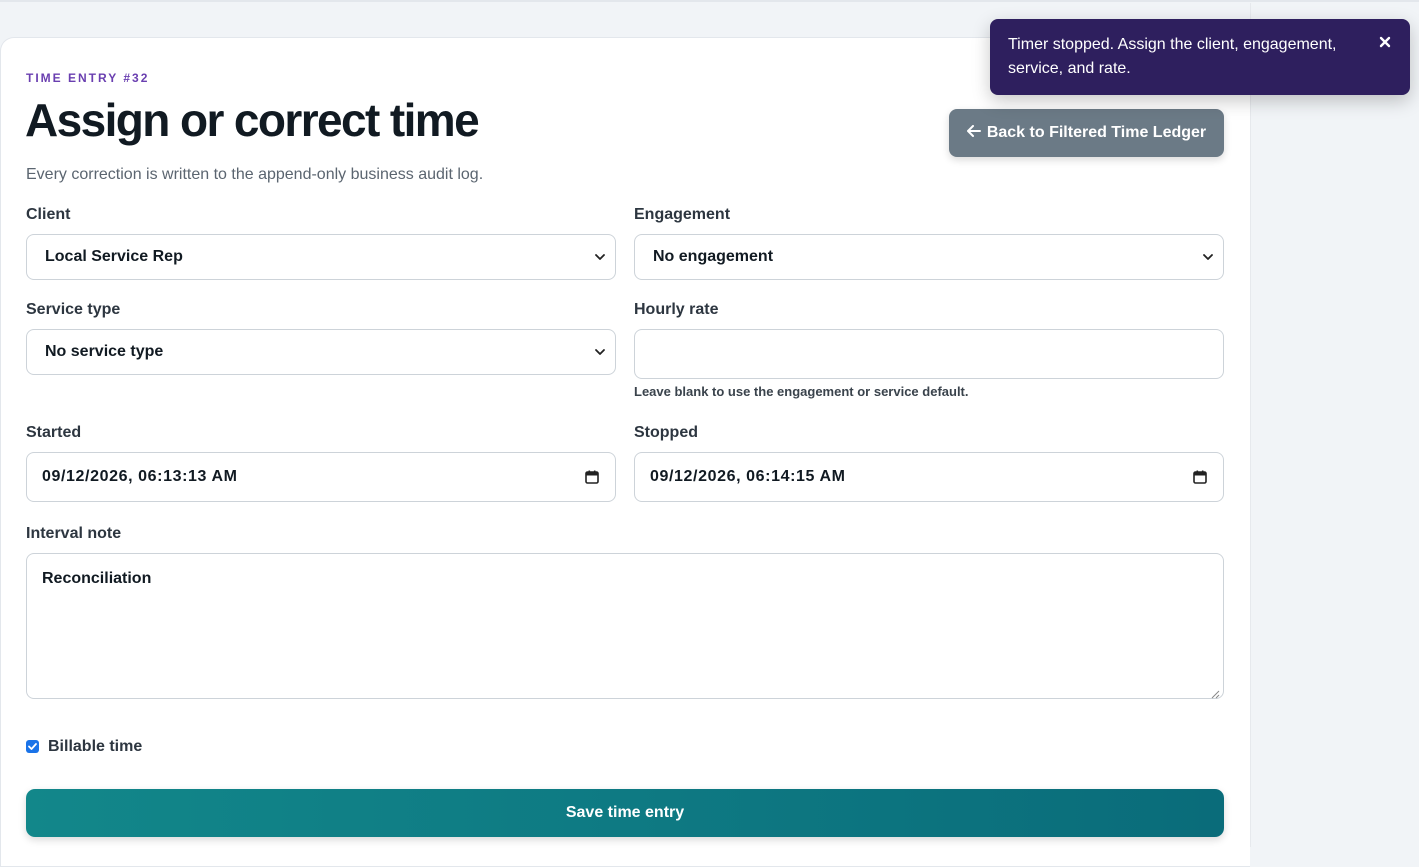 The width and height of the screenshot is (1419, 867). I want to click on entry-eyebrow: TIME ENTRY #32, so click(88, 78).